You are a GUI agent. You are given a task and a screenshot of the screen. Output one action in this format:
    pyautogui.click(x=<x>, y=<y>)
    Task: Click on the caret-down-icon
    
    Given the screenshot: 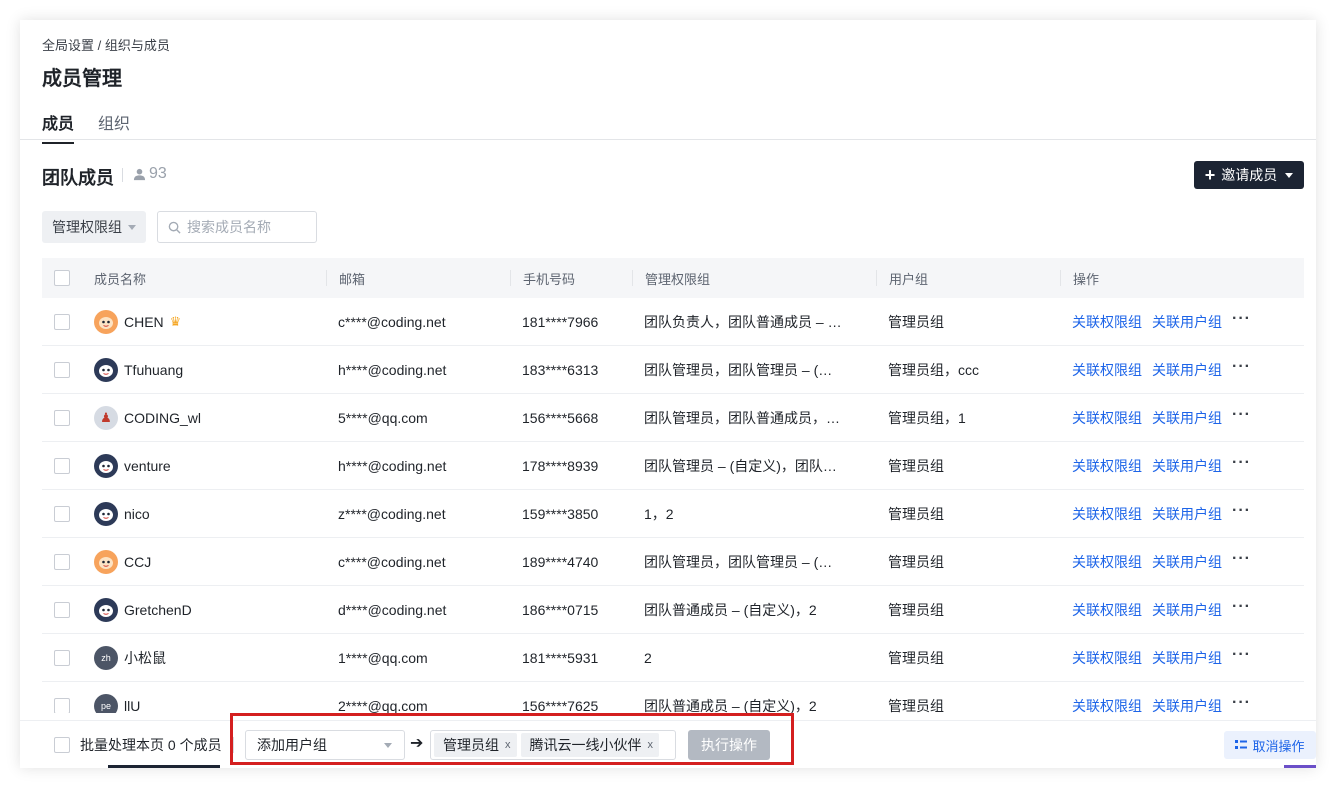 What is the action you would take?
    pyautogui.click(x=132, y=227)
    